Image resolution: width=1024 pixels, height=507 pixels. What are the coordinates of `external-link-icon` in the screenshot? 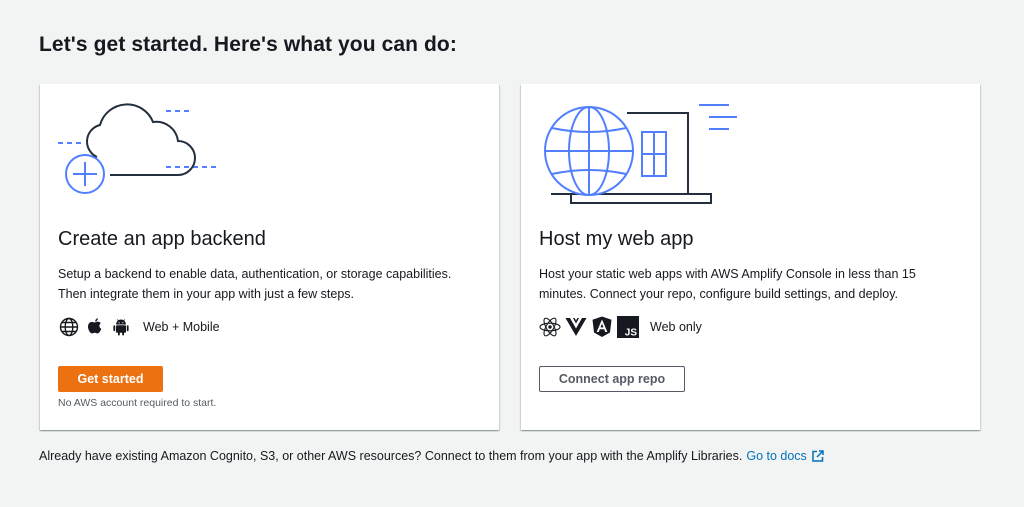 It's located at (818, 456).